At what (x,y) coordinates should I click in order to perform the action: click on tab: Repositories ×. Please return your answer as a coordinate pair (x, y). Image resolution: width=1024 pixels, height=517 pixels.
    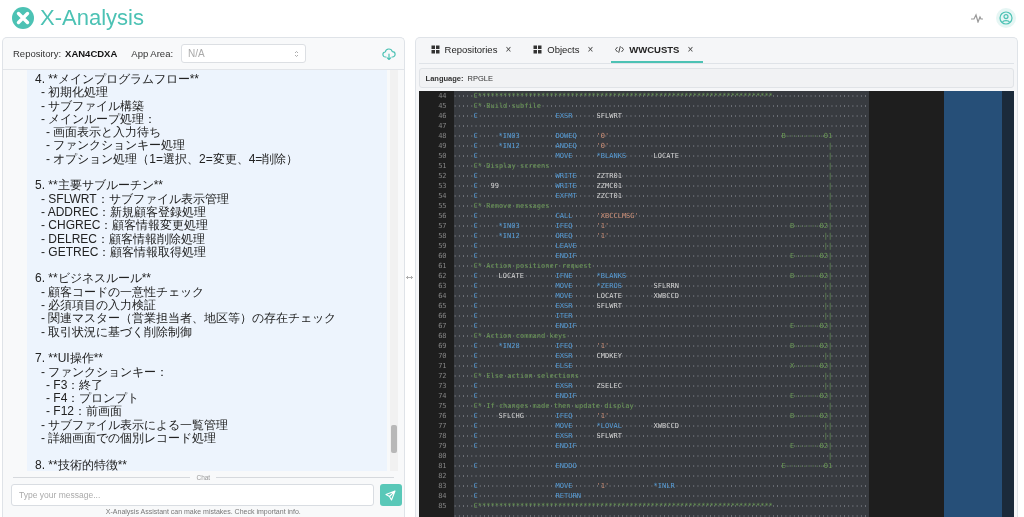
    Looking at the image, I should click on (474, 50).